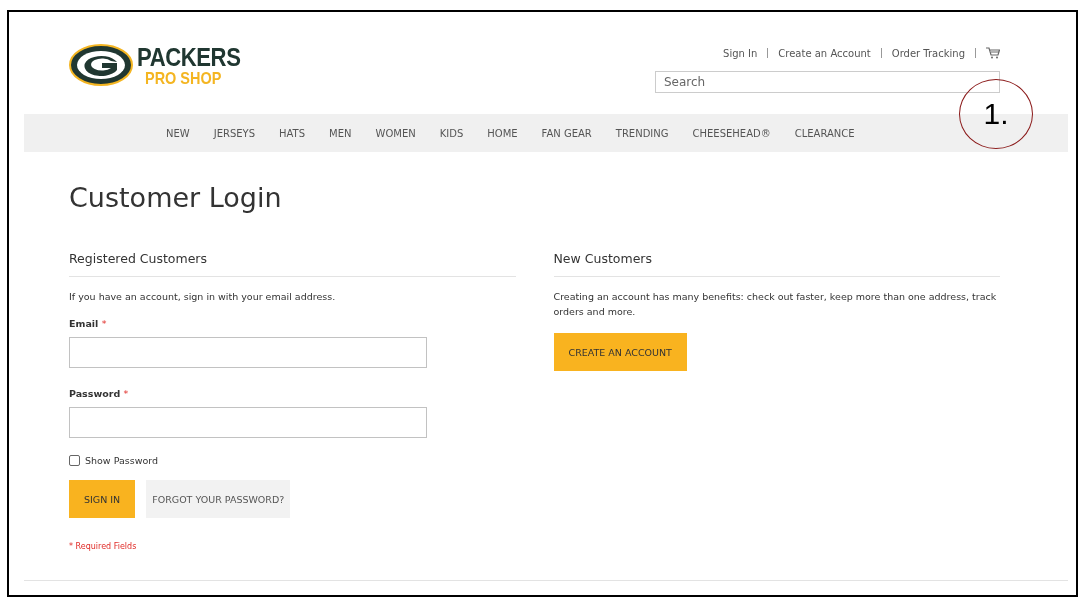  Describe the element at coordinates (88, 323) in the screenshot. I see `field-label: Email *` at that location.